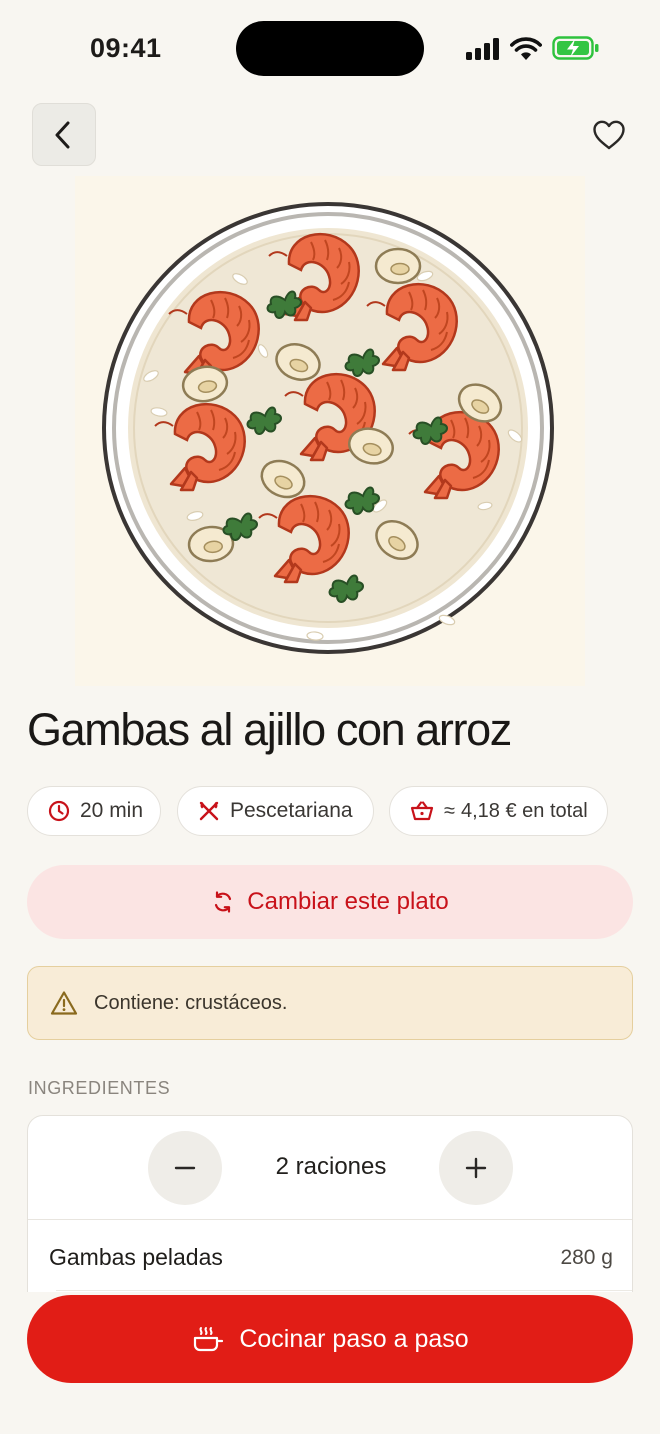 The height and width of the screenshot is (1434, 660). I want to click on servings-label: 2 raciones, so click(331, 1166).